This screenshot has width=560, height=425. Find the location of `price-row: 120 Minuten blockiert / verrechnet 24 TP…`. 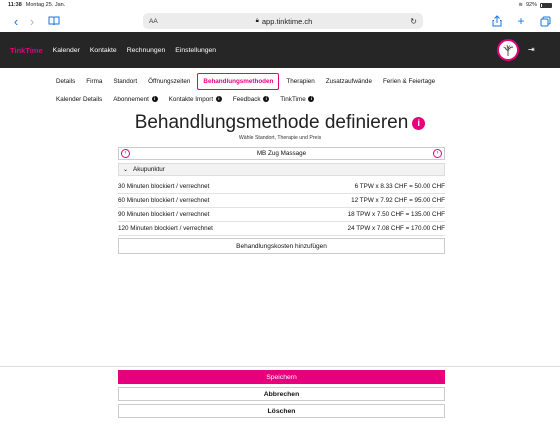

price-row: 120 Minuten blockiert / verrechnet 24 TP… is located at coordinates (281, 229).